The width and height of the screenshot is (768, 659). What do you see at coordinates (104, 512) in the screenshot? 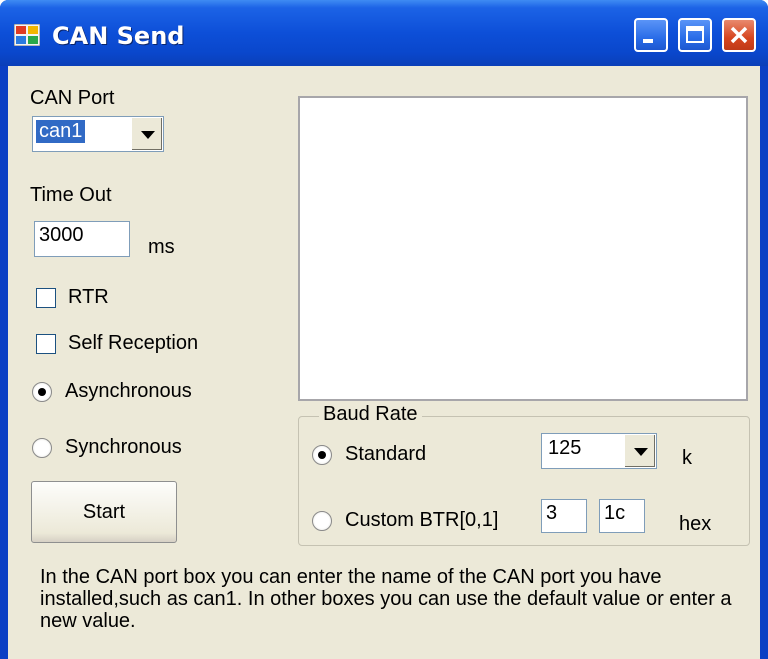
I see `start-button: Start` at bounding box center [104, 512].